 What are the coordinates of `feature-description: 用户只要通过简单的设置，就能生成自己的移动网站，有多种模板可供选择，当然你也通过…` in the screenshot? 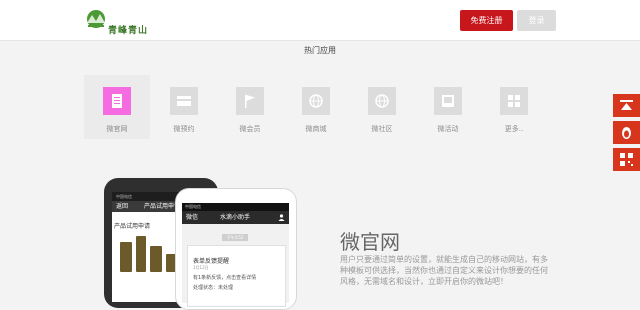 It's located at (444, 270).